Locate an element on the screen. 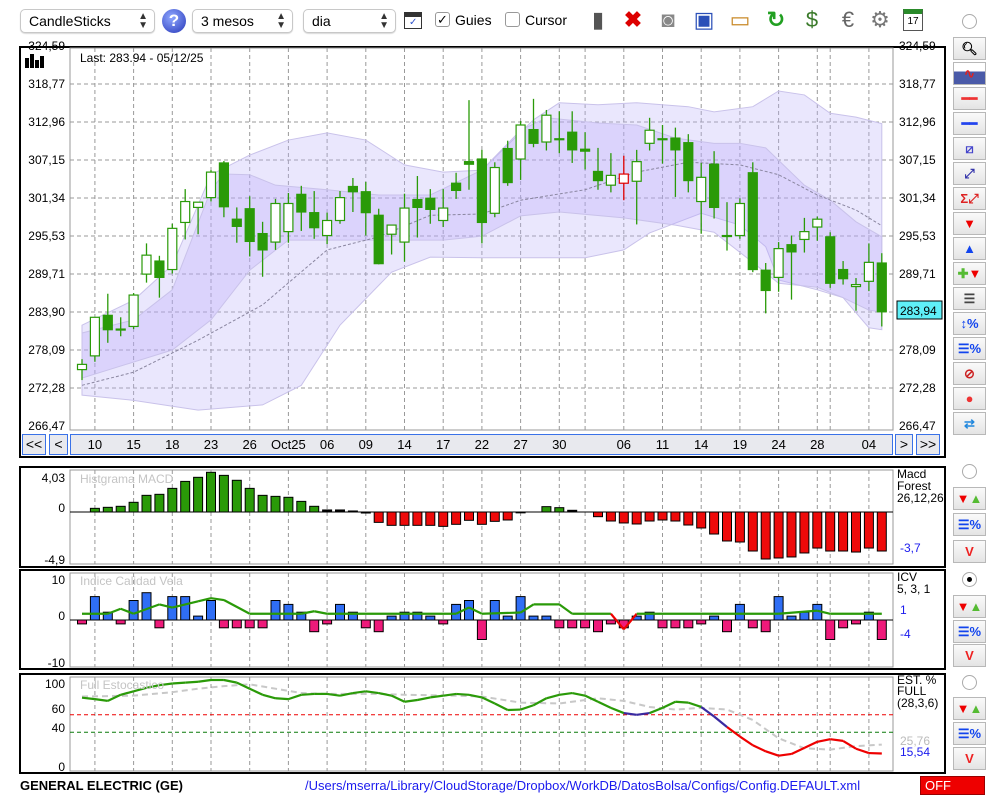  stoch-axis-label: 40 is located at coordinates (59, 728).